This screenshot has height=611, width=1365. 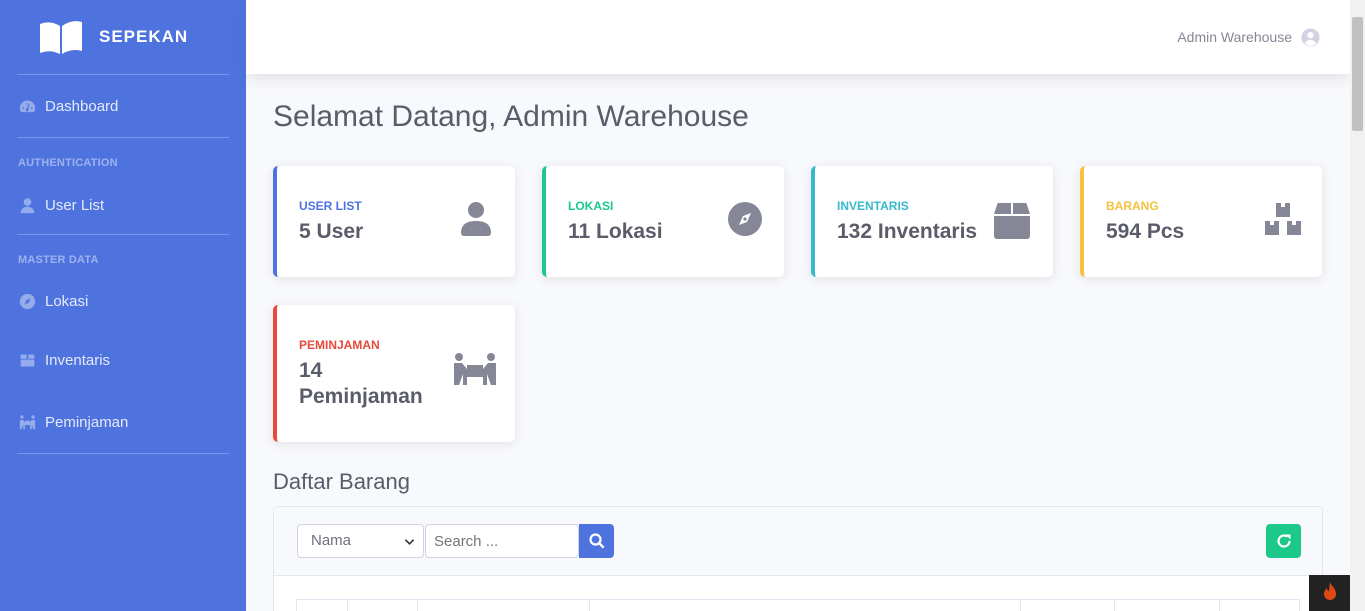 What do you see at coordinates (144, 36) in the screenshot?
I see `brand-name: SEPEKAN` at bounding box center [144, 36].